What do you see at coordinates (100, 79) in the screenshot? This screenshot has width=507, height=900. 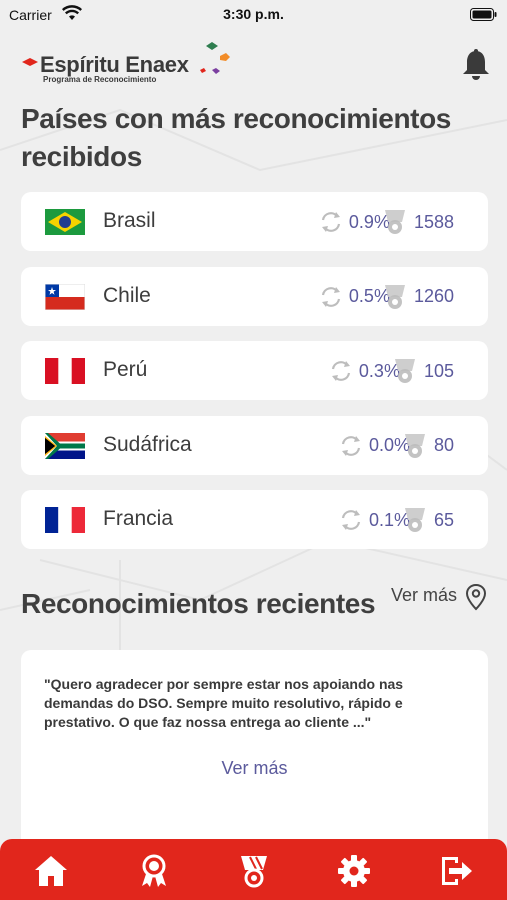 I see `brand-tagline: Programa de Reconocimiento` at bounding box center [100, 79].